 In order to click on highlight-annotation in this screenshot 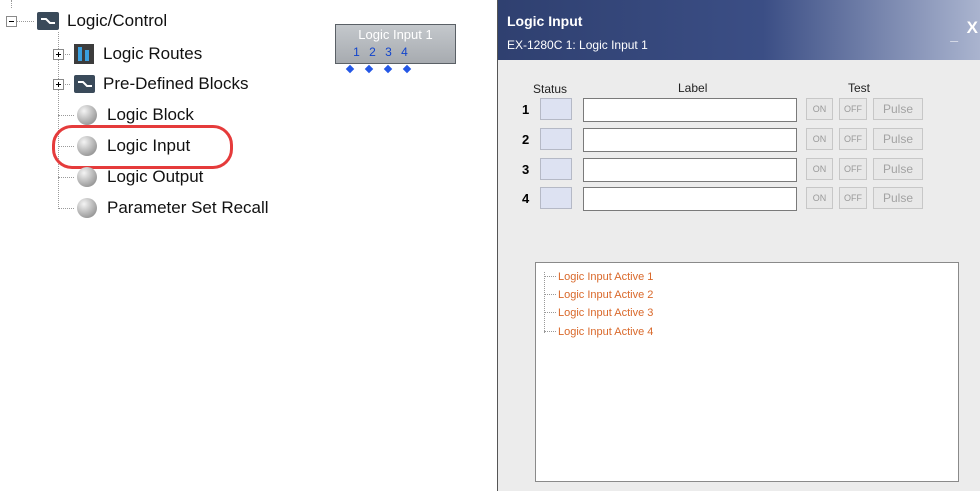, I will do `click(142, 147)`.